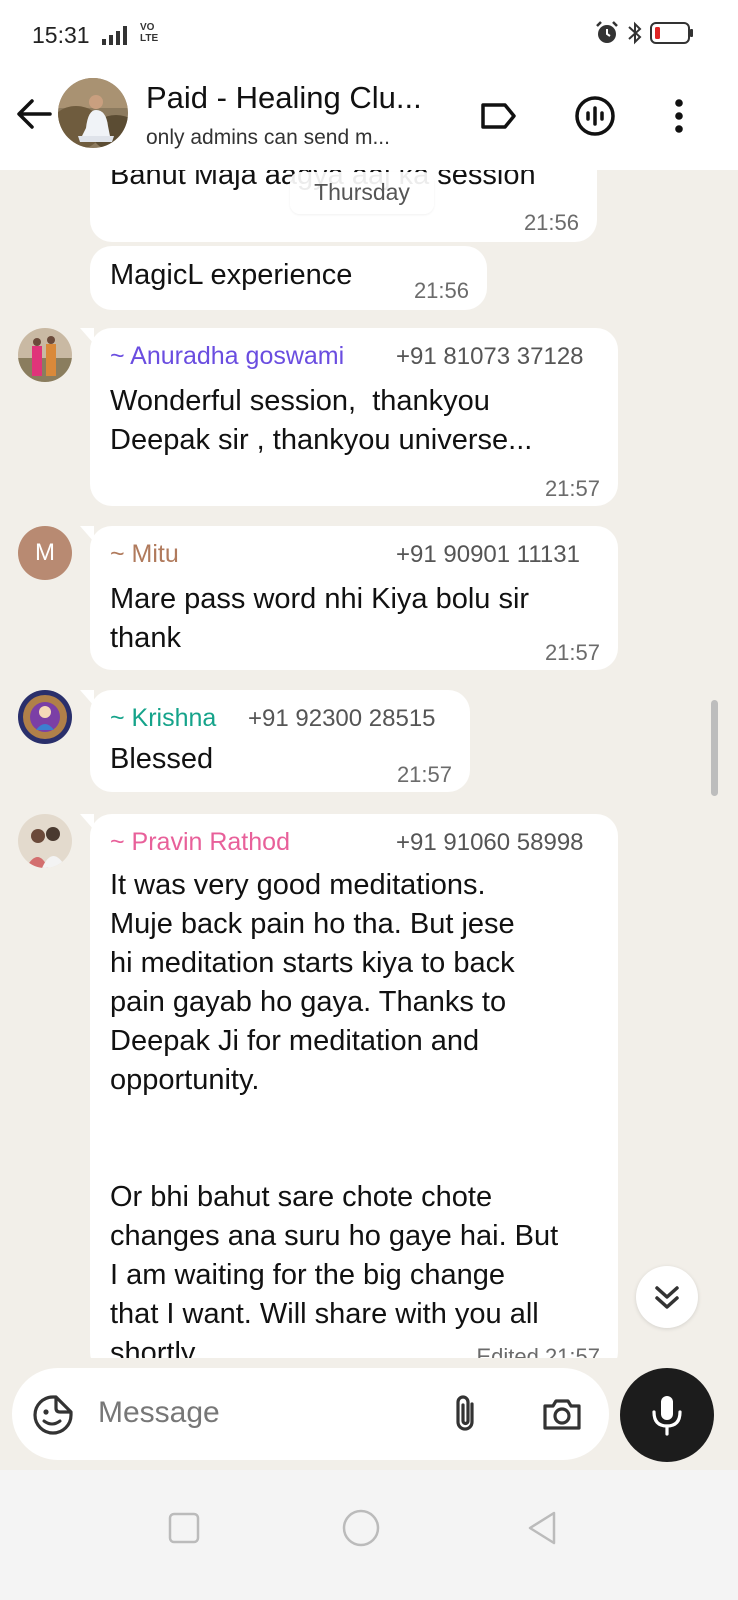  I want to click on scroll-to-bottom-button, so click(667, 1297).